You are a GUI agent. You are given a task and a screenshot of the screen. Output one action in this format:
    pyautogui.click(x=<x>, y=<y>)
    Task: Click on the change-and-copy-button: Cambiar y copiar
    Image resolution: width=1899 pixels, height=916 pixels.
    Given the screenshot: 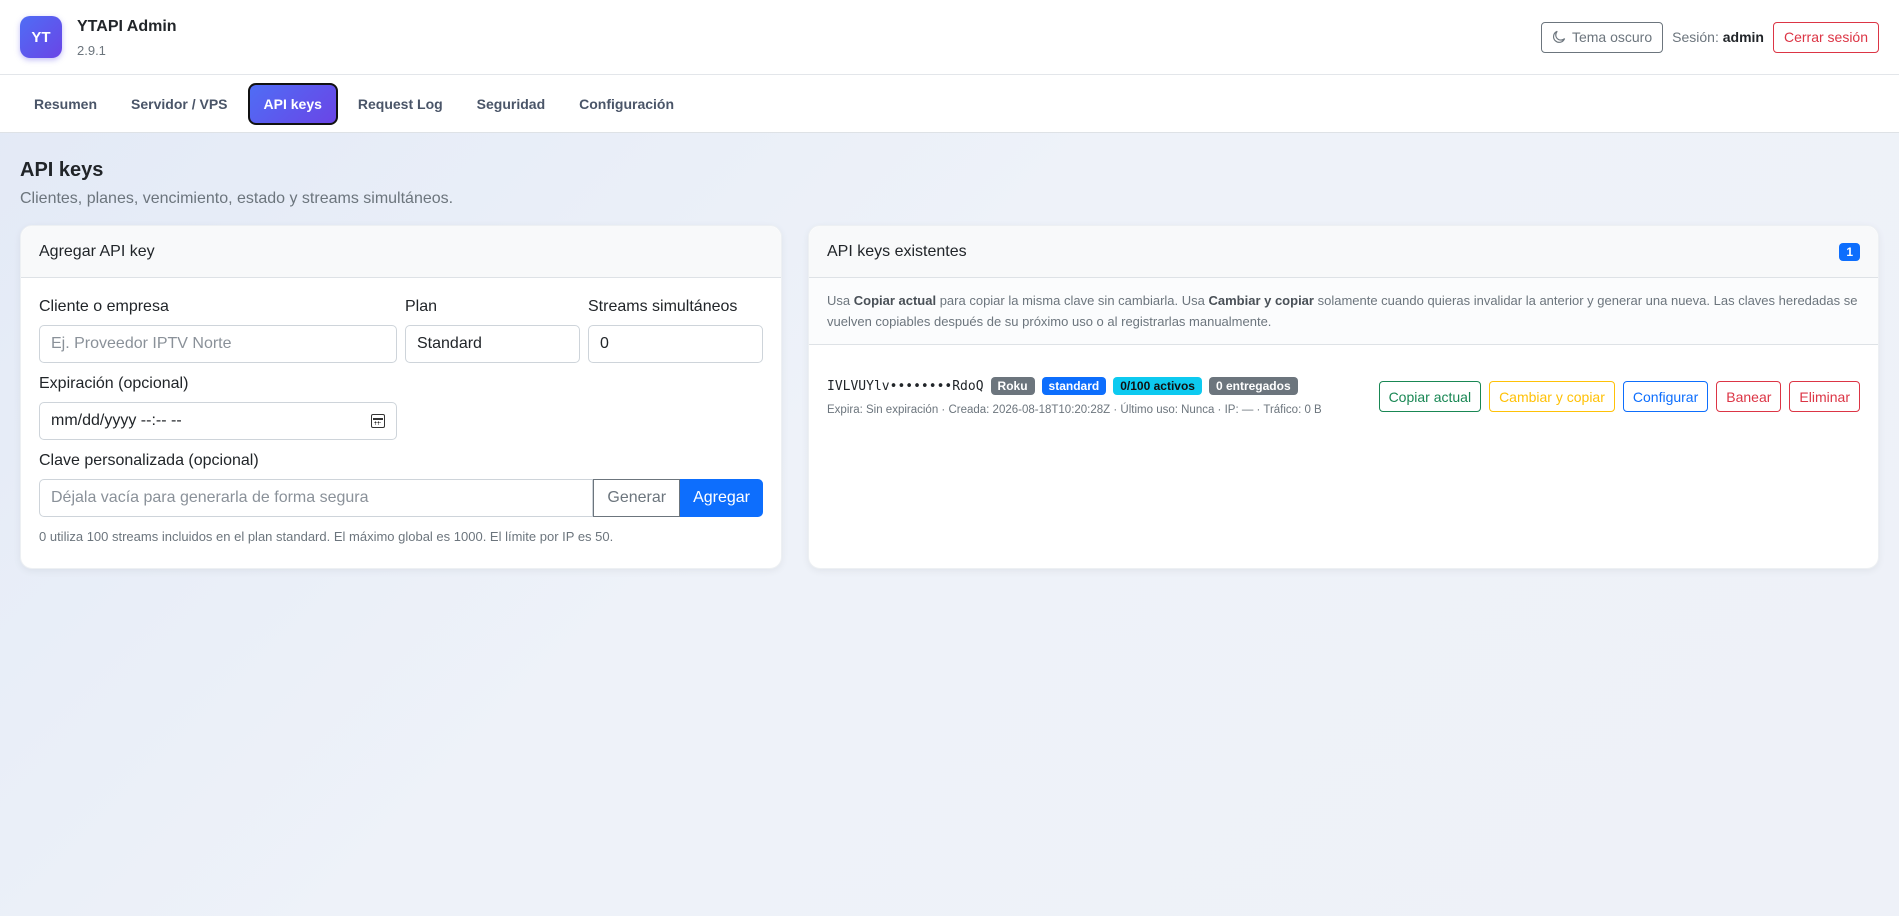 What is the action you would take?
    pyautogui.click(x=1552, y=396)
    